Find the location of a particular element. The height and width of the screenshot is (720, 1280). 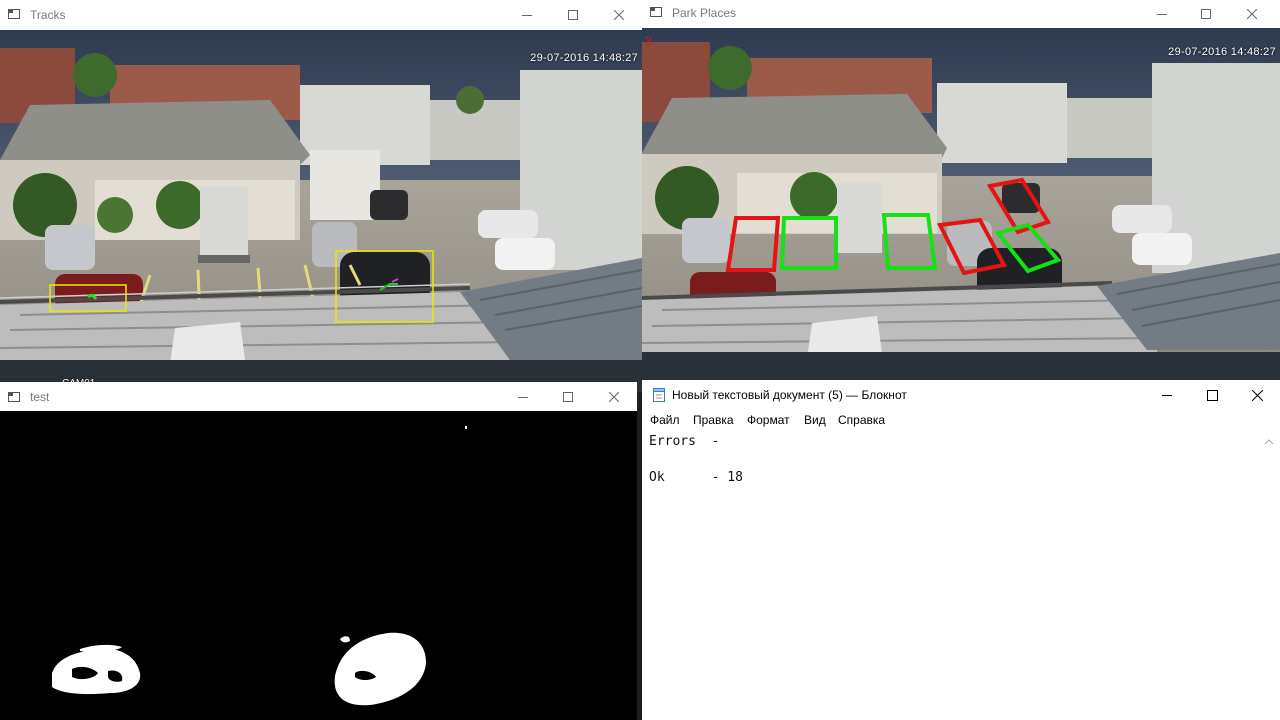

test-window-title: test is located at coordinates (40, 397).